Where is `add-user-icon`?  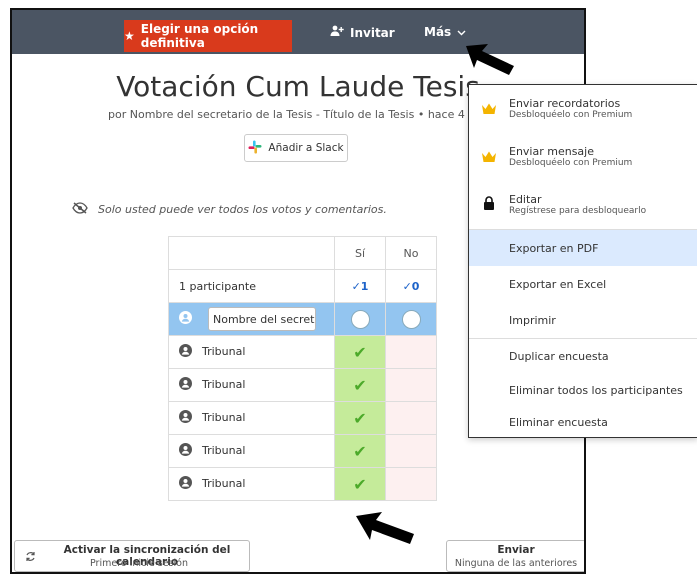
add-user-icon is located at coordinates (337, 32).